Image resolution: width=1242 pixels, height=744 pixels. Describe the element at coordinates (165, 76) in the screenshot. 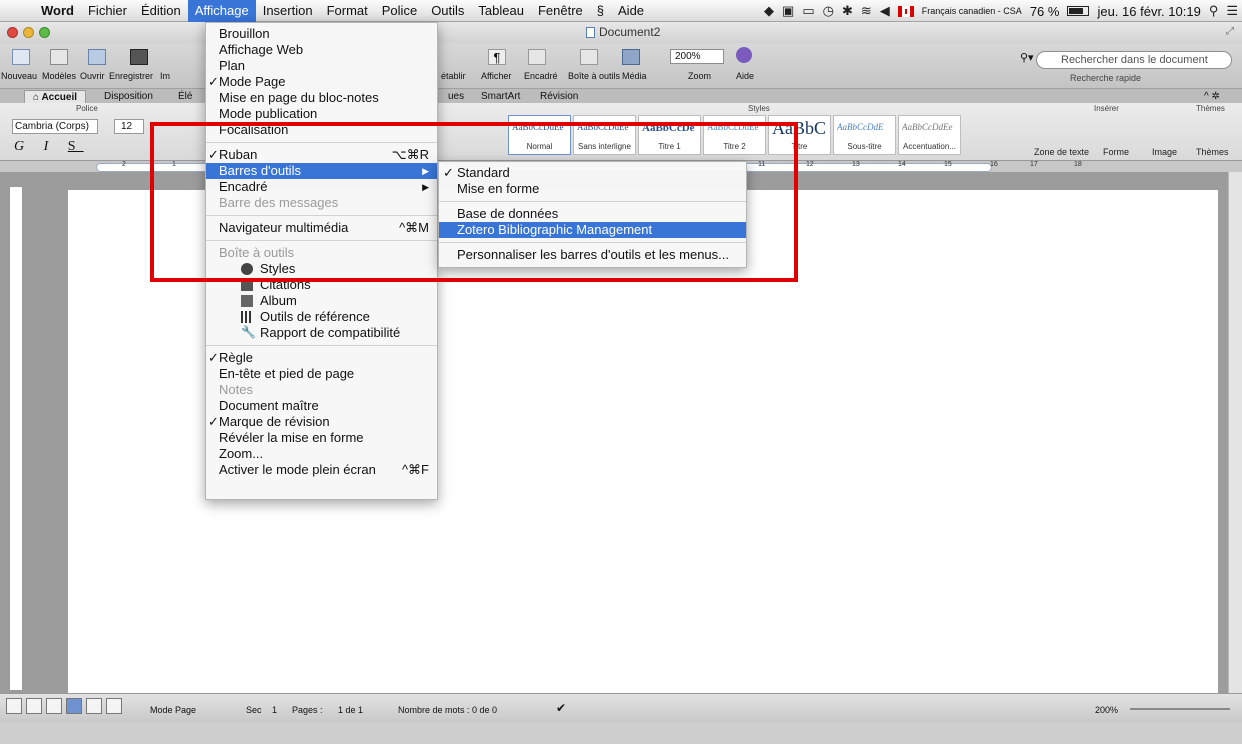

I see `toolbar-imprimer: Im` at that location.